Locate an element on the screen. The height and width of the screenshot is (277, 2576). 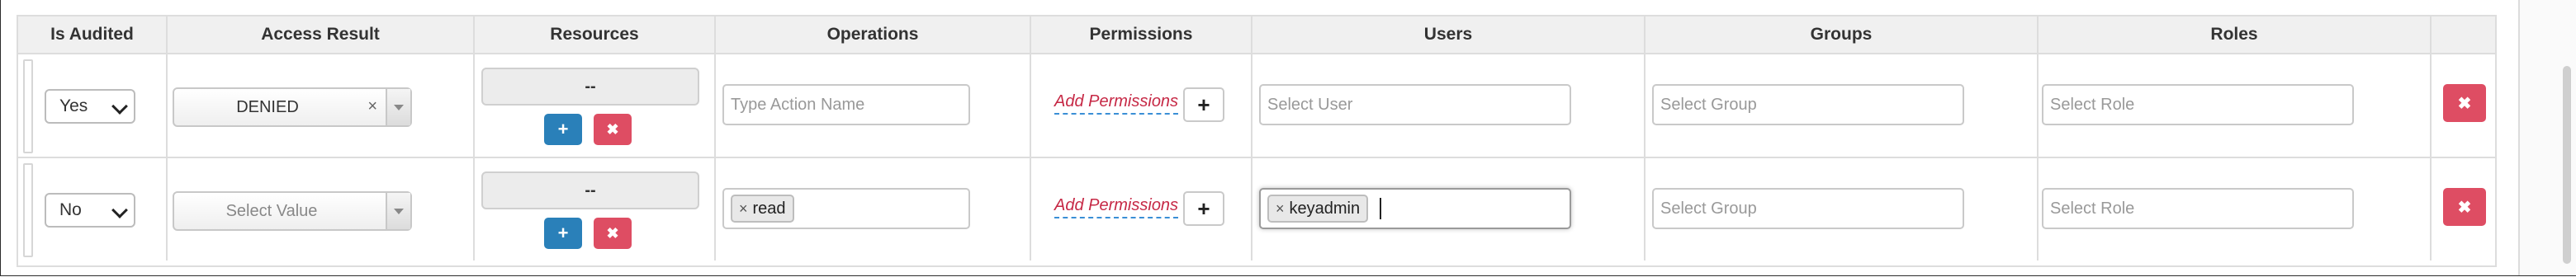
is-audited-value: Yes is located at coordinates (73, 105).